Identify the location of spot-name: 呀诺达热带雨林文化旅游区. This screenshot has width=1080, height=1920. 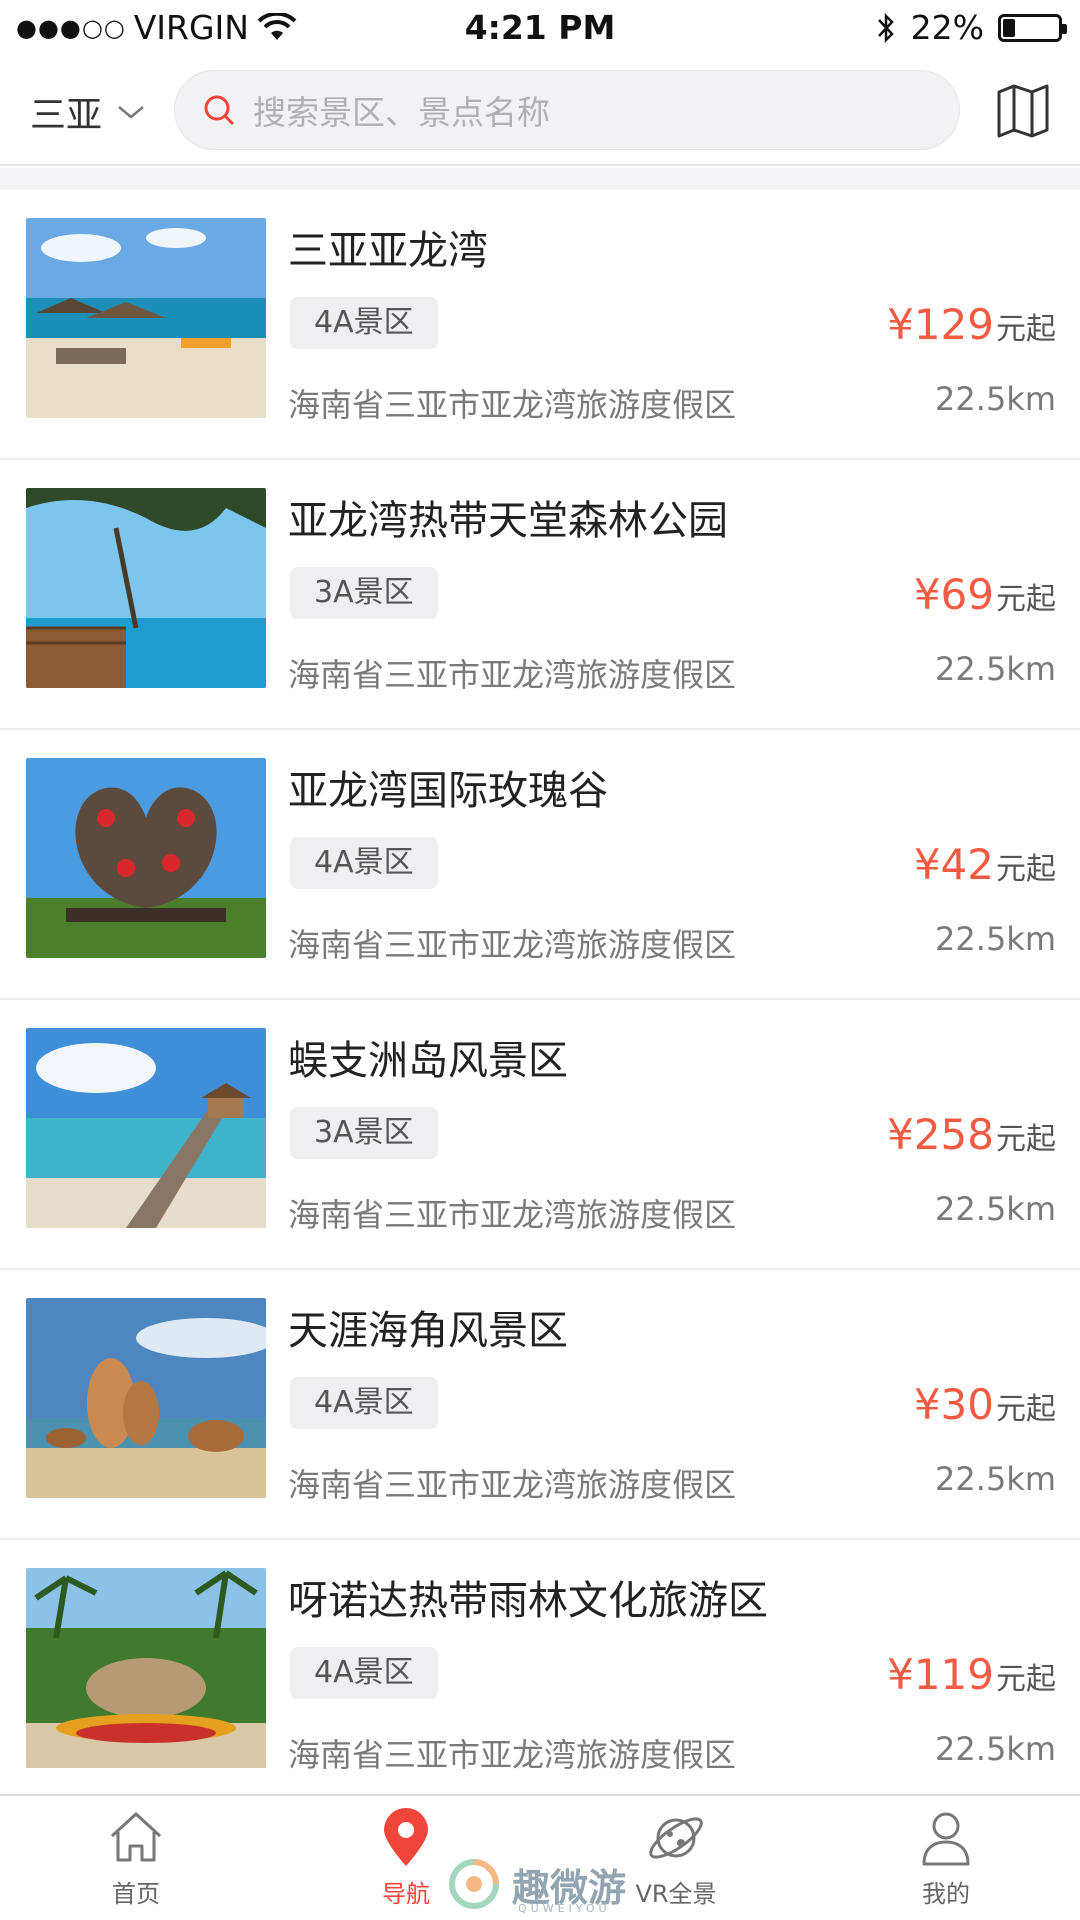
(528, 1601).